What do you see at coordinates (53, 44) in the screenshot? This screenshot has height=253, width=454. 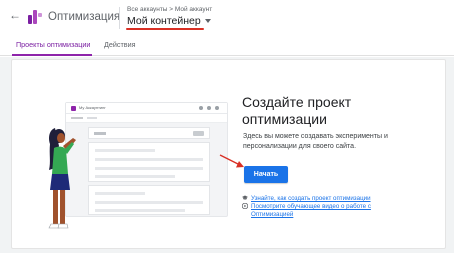 I see `tab-optimization-projects: Проекты оптимизации` at bounding box center [53, 44].